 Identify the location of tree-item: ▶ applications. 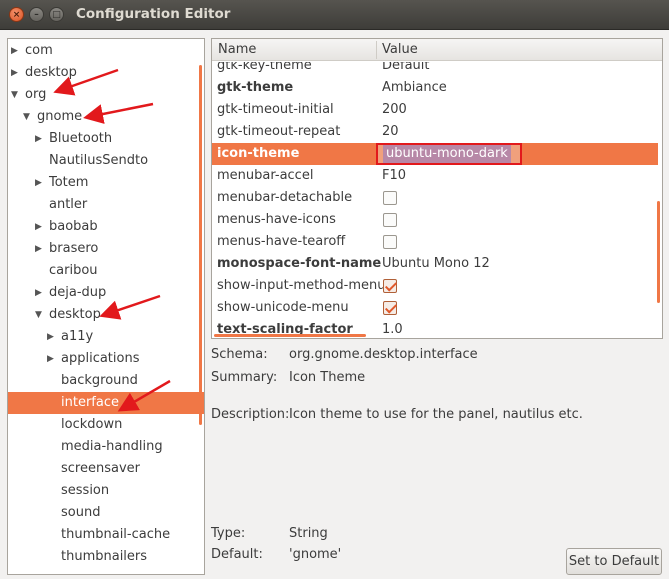
(106, 359).